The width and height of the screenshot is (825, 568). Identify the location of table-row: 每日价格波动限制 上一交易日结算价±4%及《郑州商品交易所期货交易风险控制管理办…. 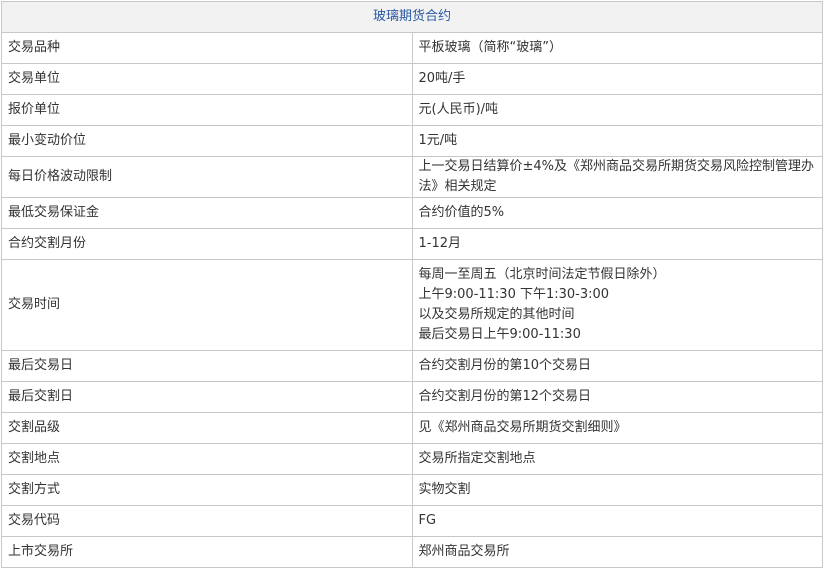
(412, 177).